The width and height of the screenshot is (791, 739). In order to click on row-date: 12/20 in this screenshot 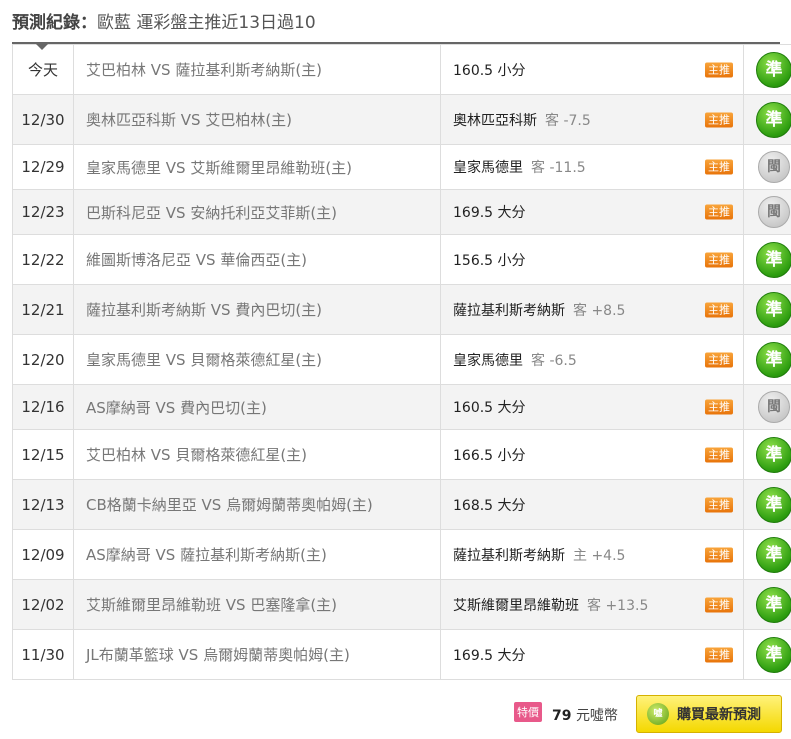, I will do `click(43, 359)`.